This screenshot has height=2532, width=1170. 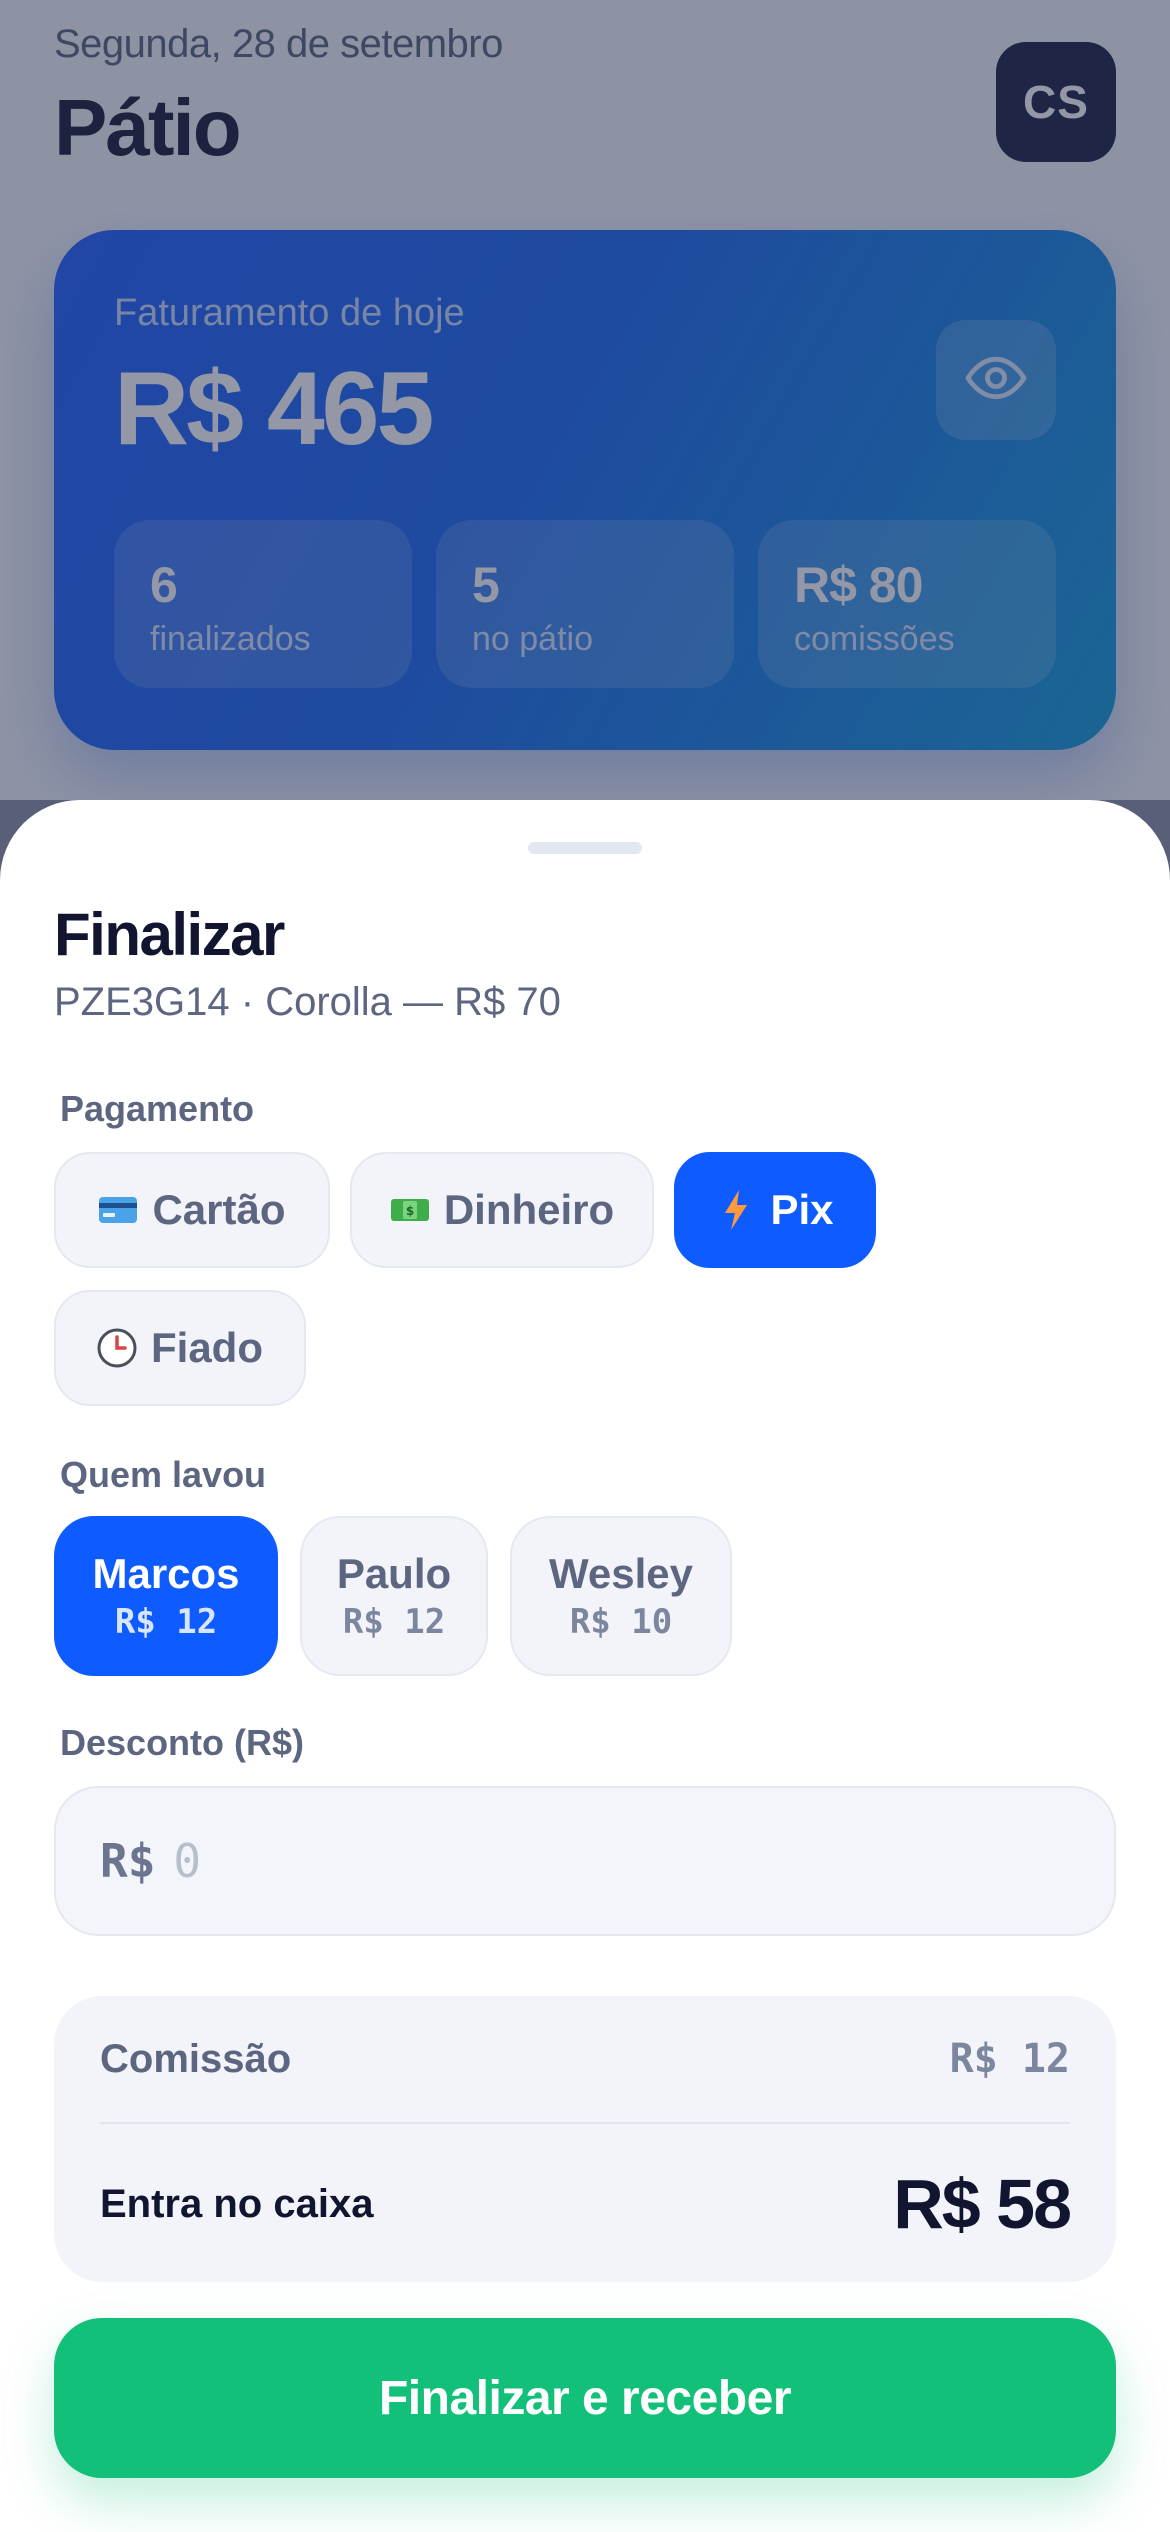 What do you see at coordinates (128, 1861) in the screenshot?
I see `currency-prefix: R$` at bounding box center [128, 1861].